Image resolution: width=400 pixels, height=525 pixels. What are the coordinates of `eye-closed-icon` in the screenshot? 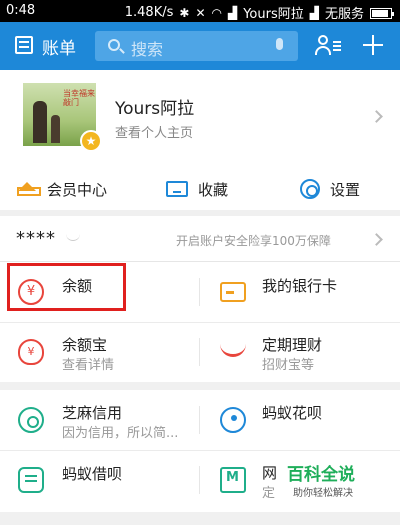 It's located at (73, 237).